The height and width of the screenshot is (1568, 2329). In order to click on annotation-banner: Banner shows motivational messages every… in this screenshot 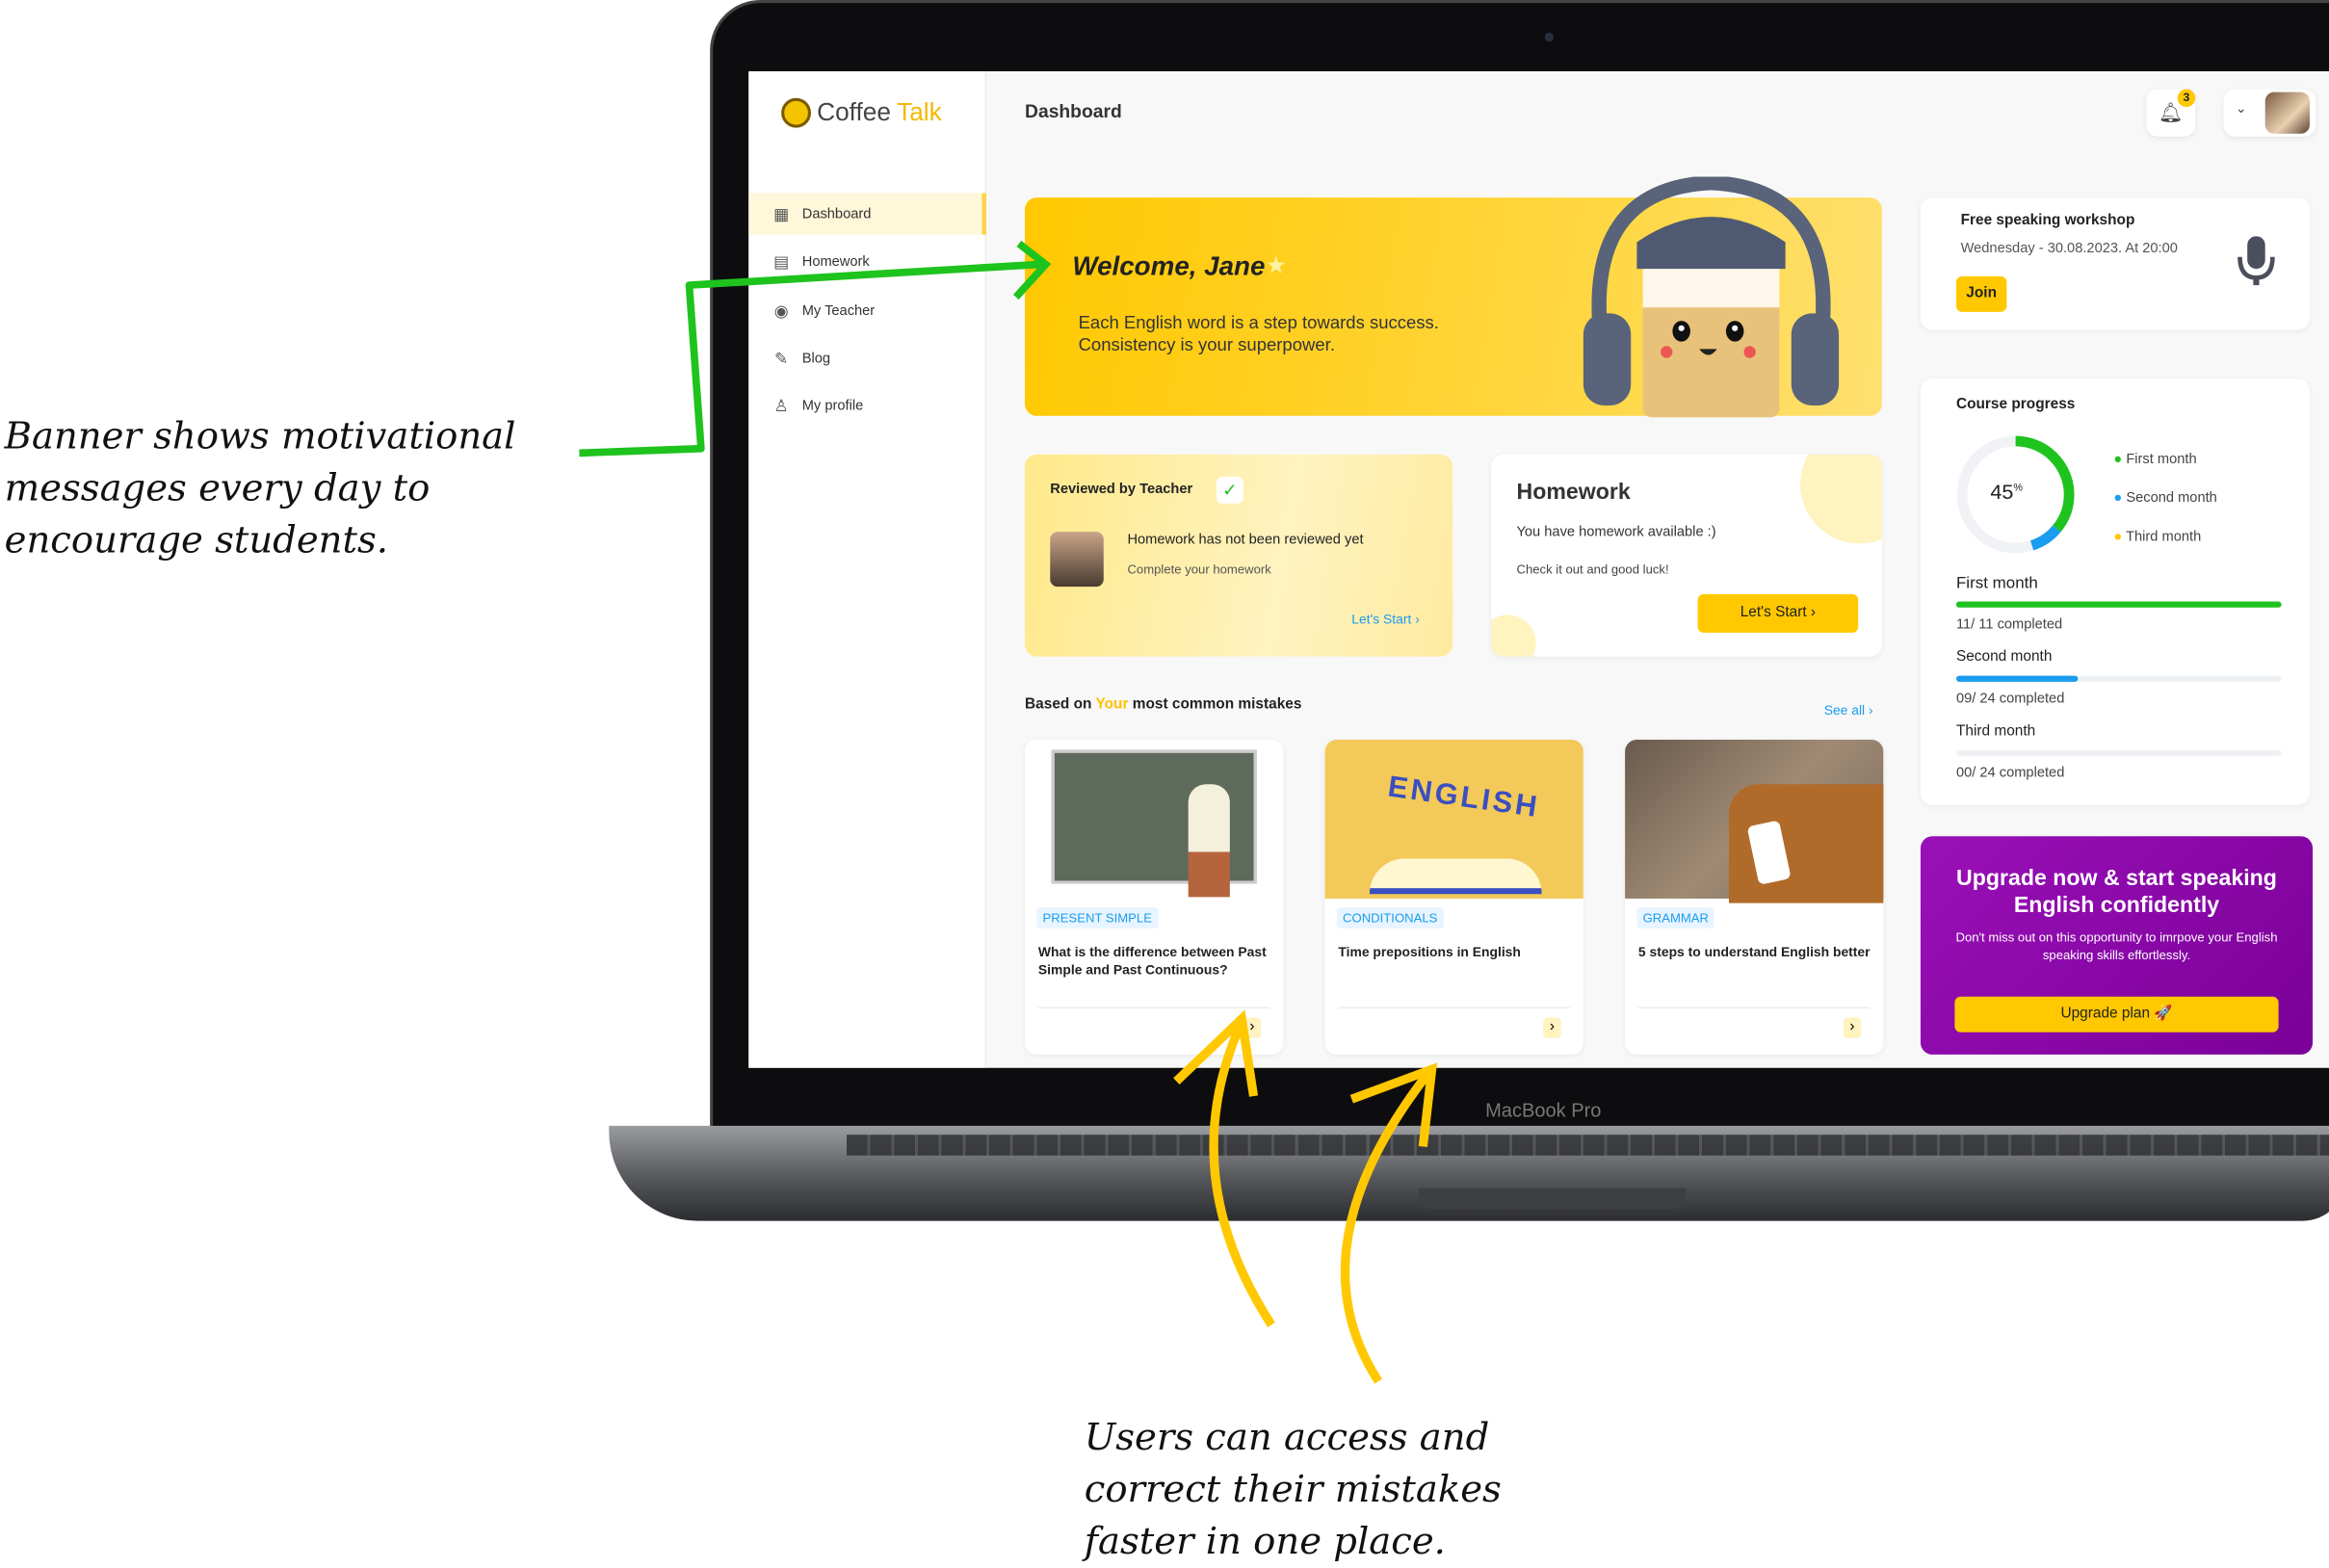, I will do `click(260, 488)`.